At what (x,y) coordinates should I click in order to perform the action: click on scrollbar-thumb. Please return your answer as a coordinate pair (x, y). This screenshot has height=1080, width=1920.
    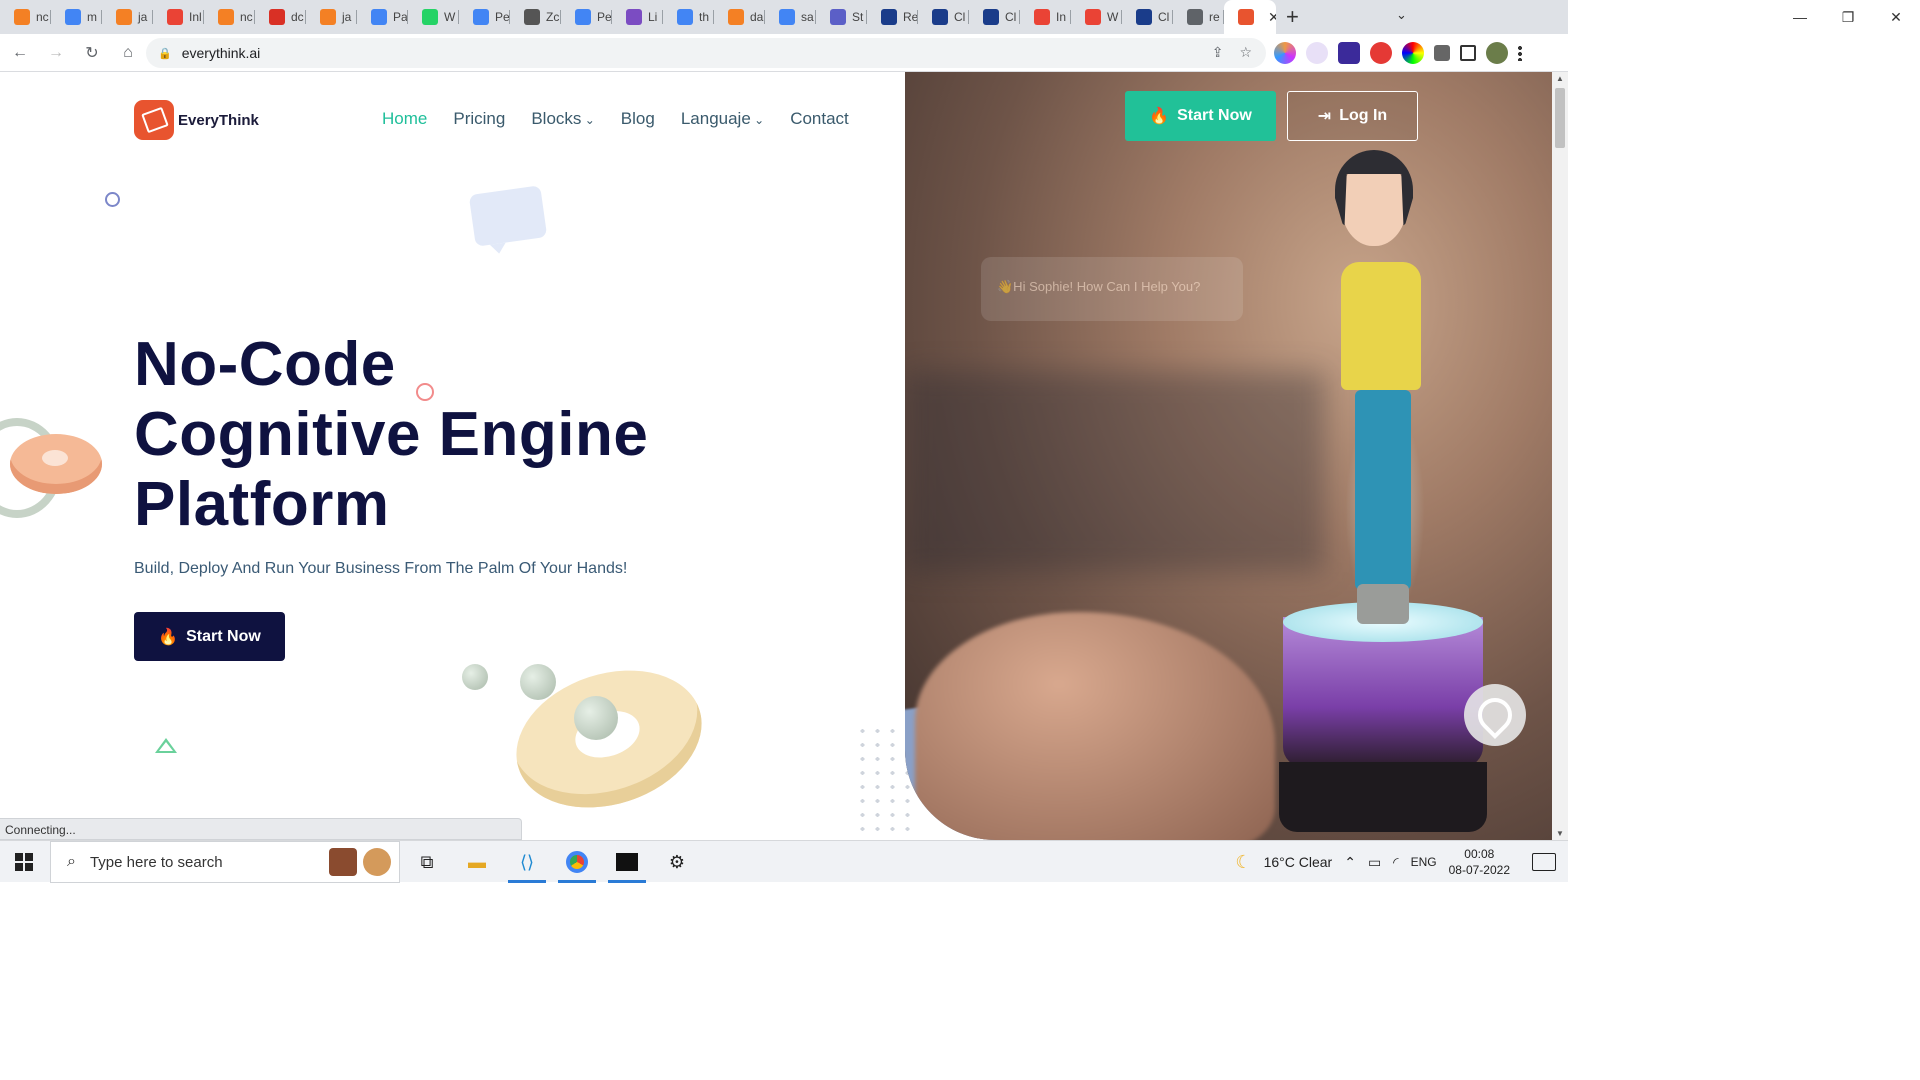
    Looking at the image, I should click on (1560, 118).